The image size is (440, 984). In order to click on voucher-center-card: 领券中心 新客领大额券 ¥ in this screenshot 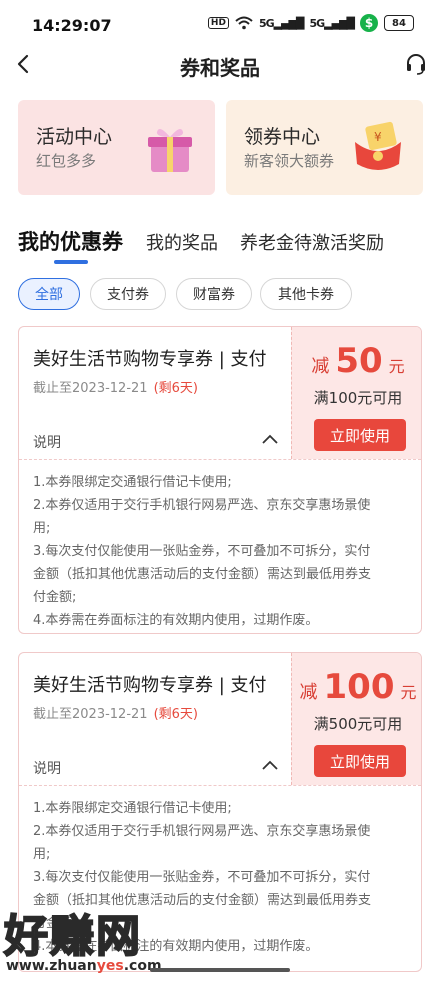, I will do `click(324, 147)`.